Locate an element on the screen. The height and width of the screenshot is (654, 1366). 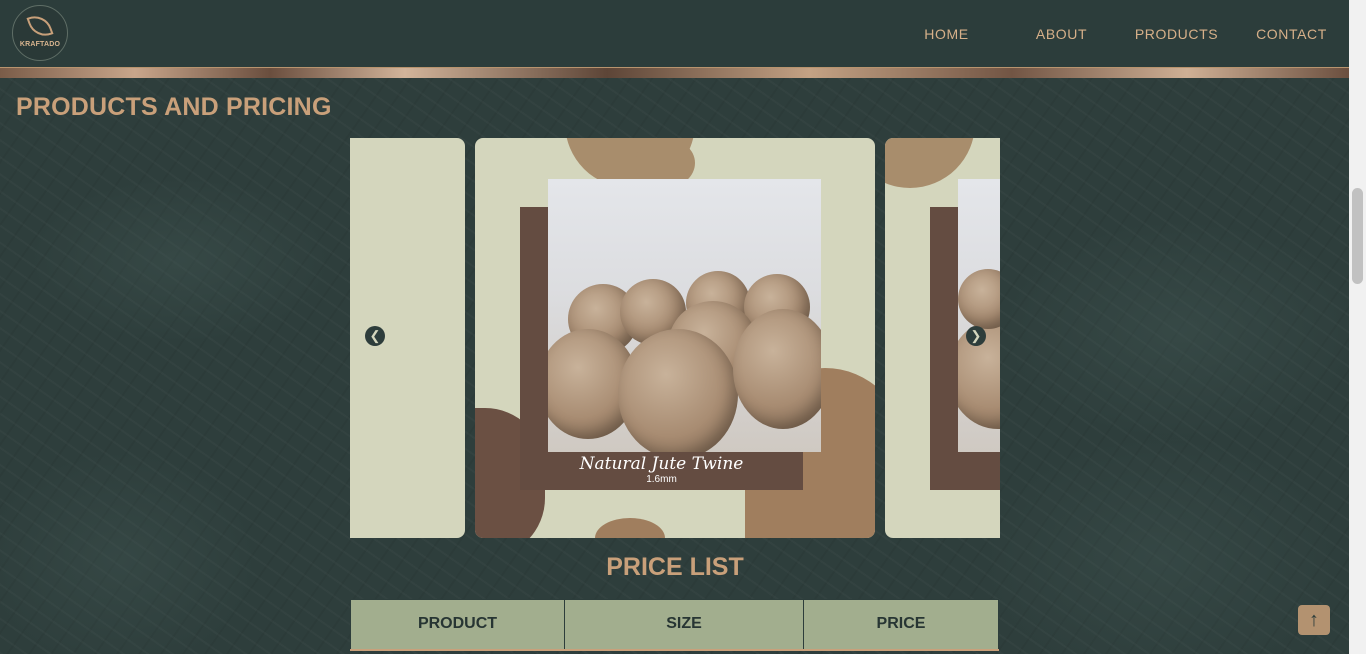
product-label: Natural Jute Twine 1.6mm is located at coordinates (661, 471).